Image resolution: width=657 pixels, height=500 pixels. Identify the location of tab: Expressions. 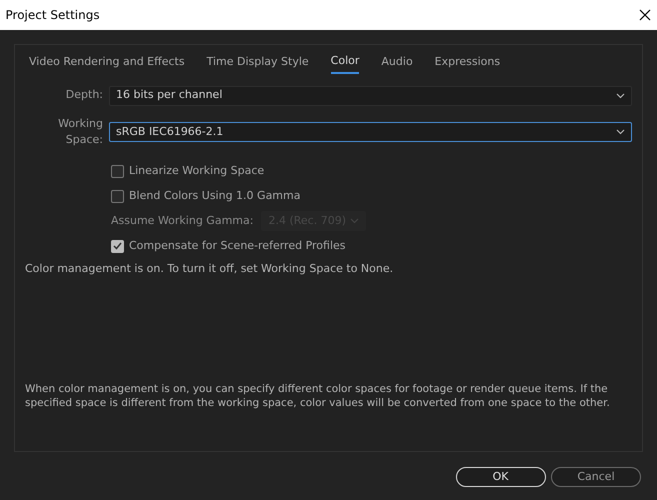
(467, 62).